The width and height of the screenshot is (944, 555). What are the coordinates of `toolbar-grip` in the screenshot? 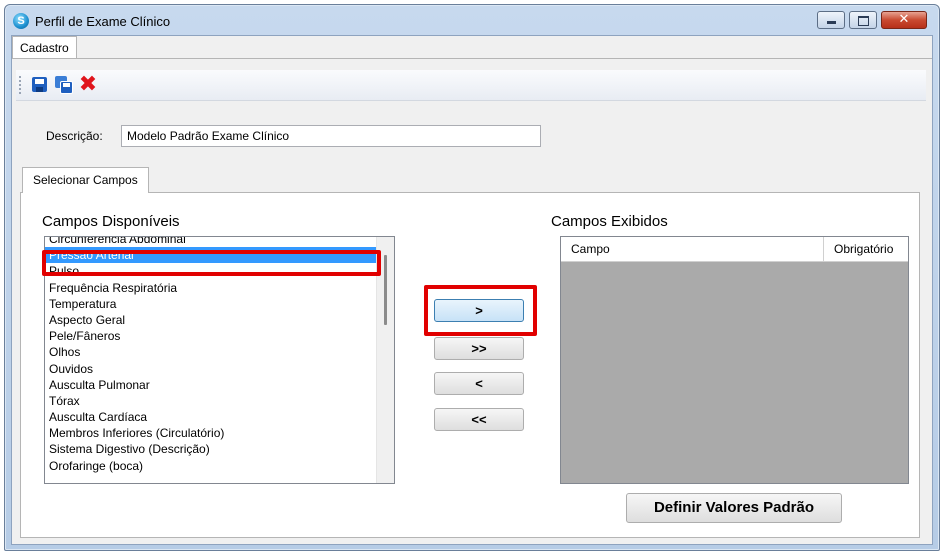 It's located at (20, 85).